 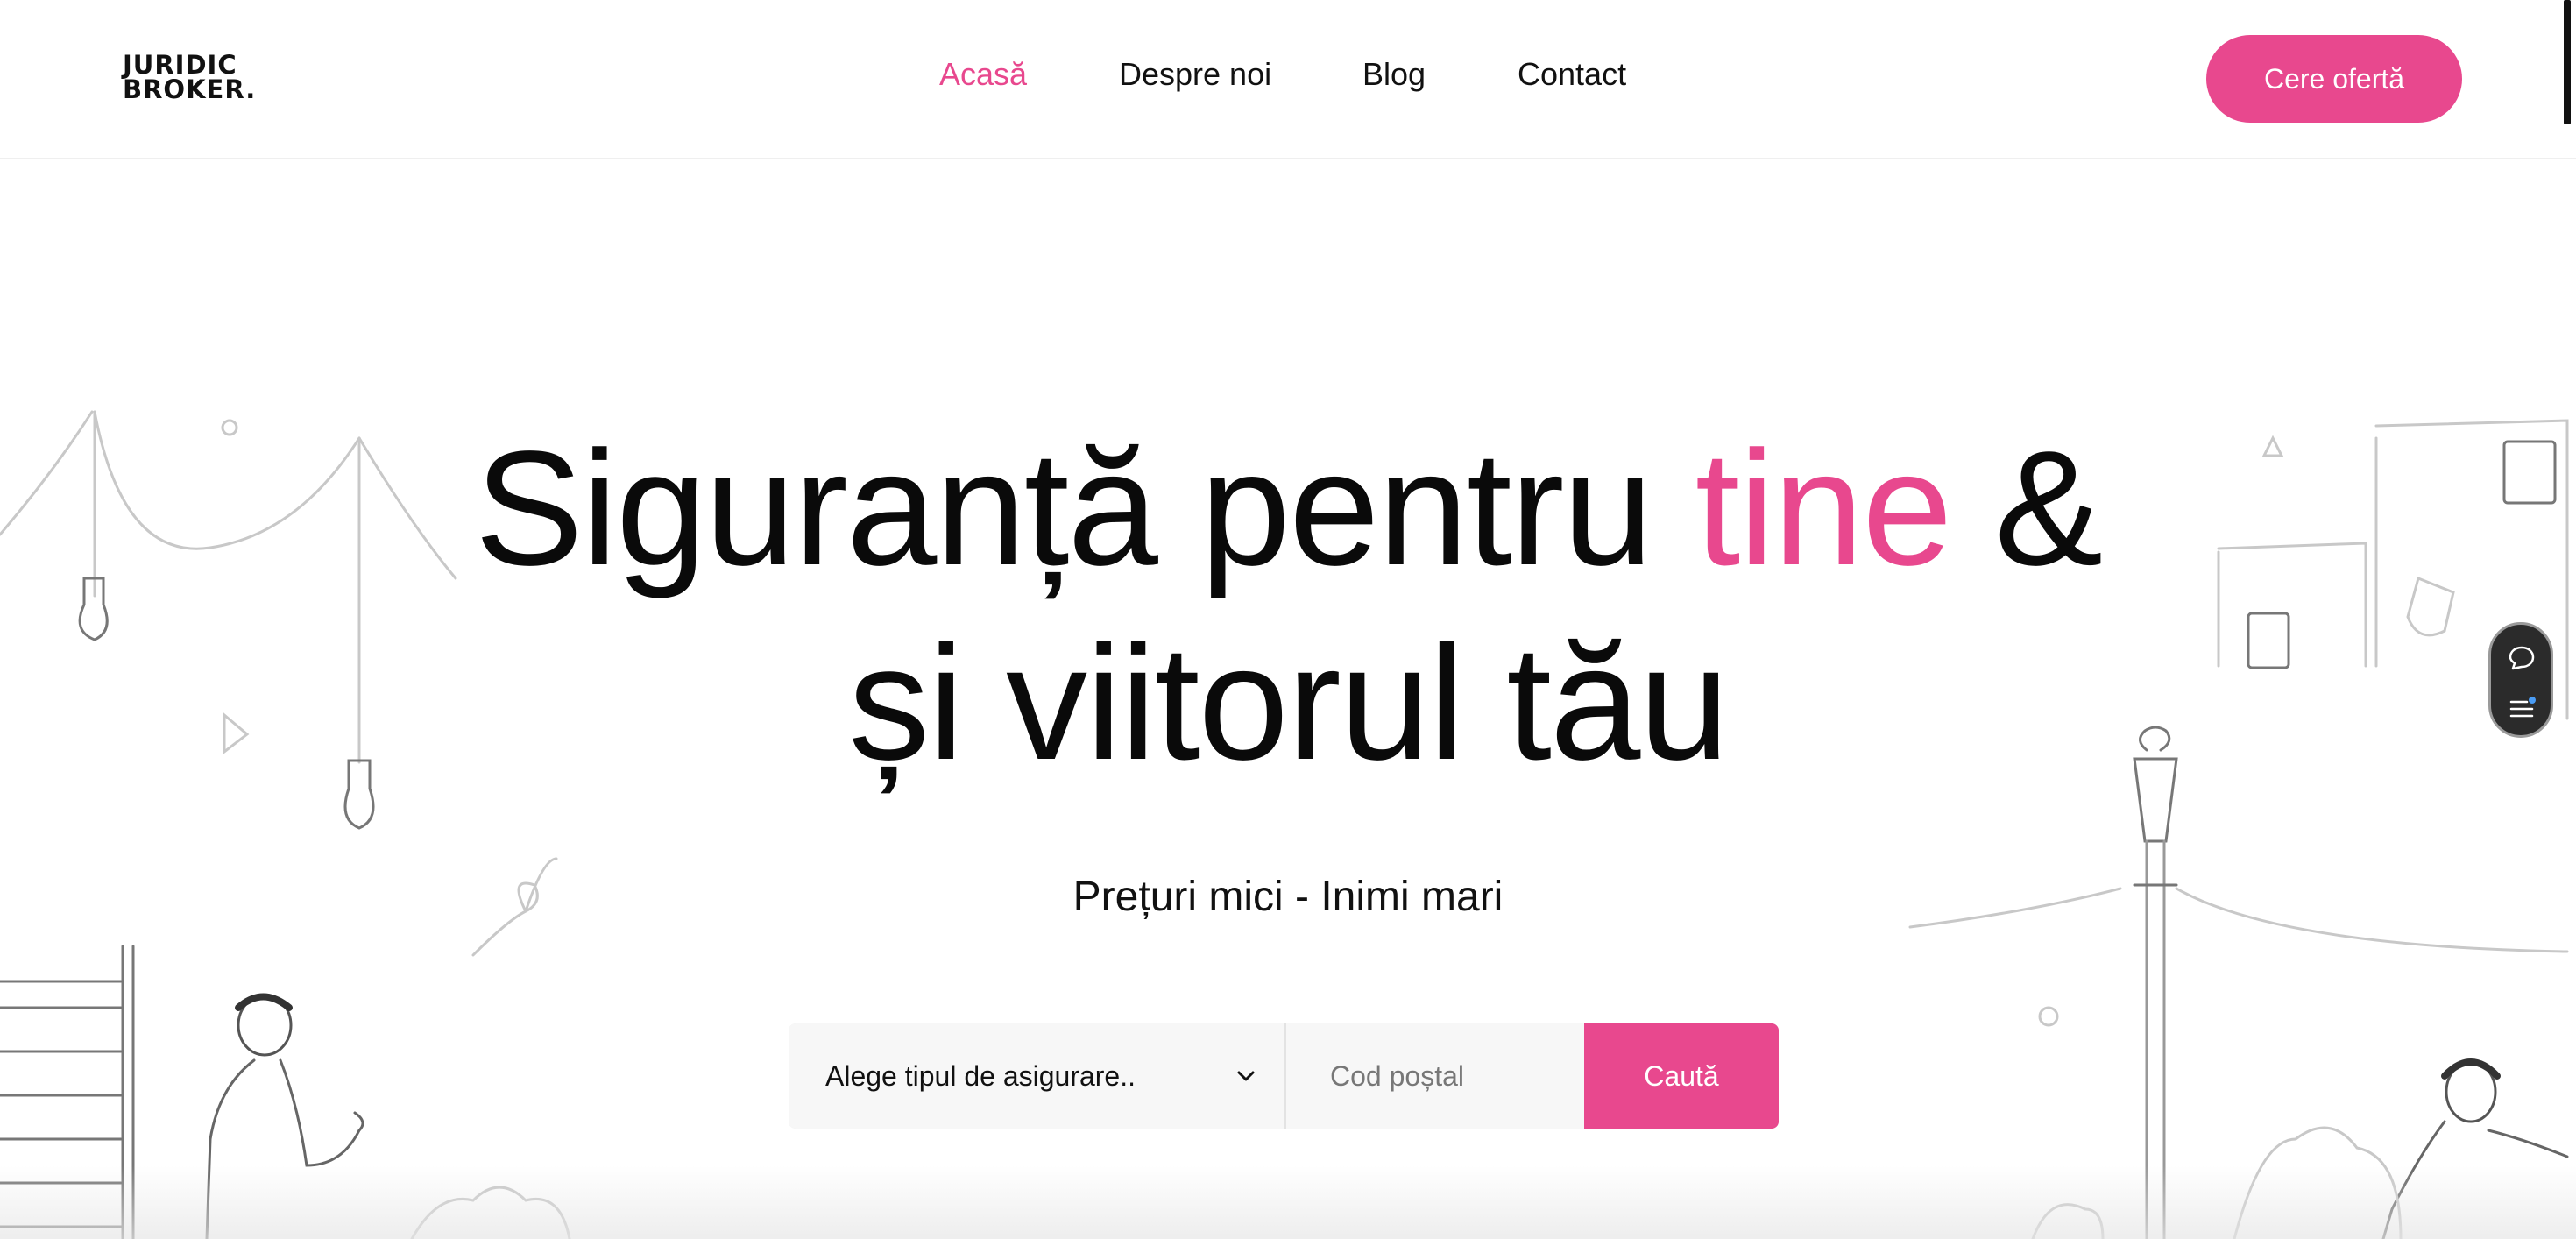 What do you see at coordinates (1572, 74) in the screenshot?
I see `nav-item-contact: Contact` at bounding box center [1572, 74].